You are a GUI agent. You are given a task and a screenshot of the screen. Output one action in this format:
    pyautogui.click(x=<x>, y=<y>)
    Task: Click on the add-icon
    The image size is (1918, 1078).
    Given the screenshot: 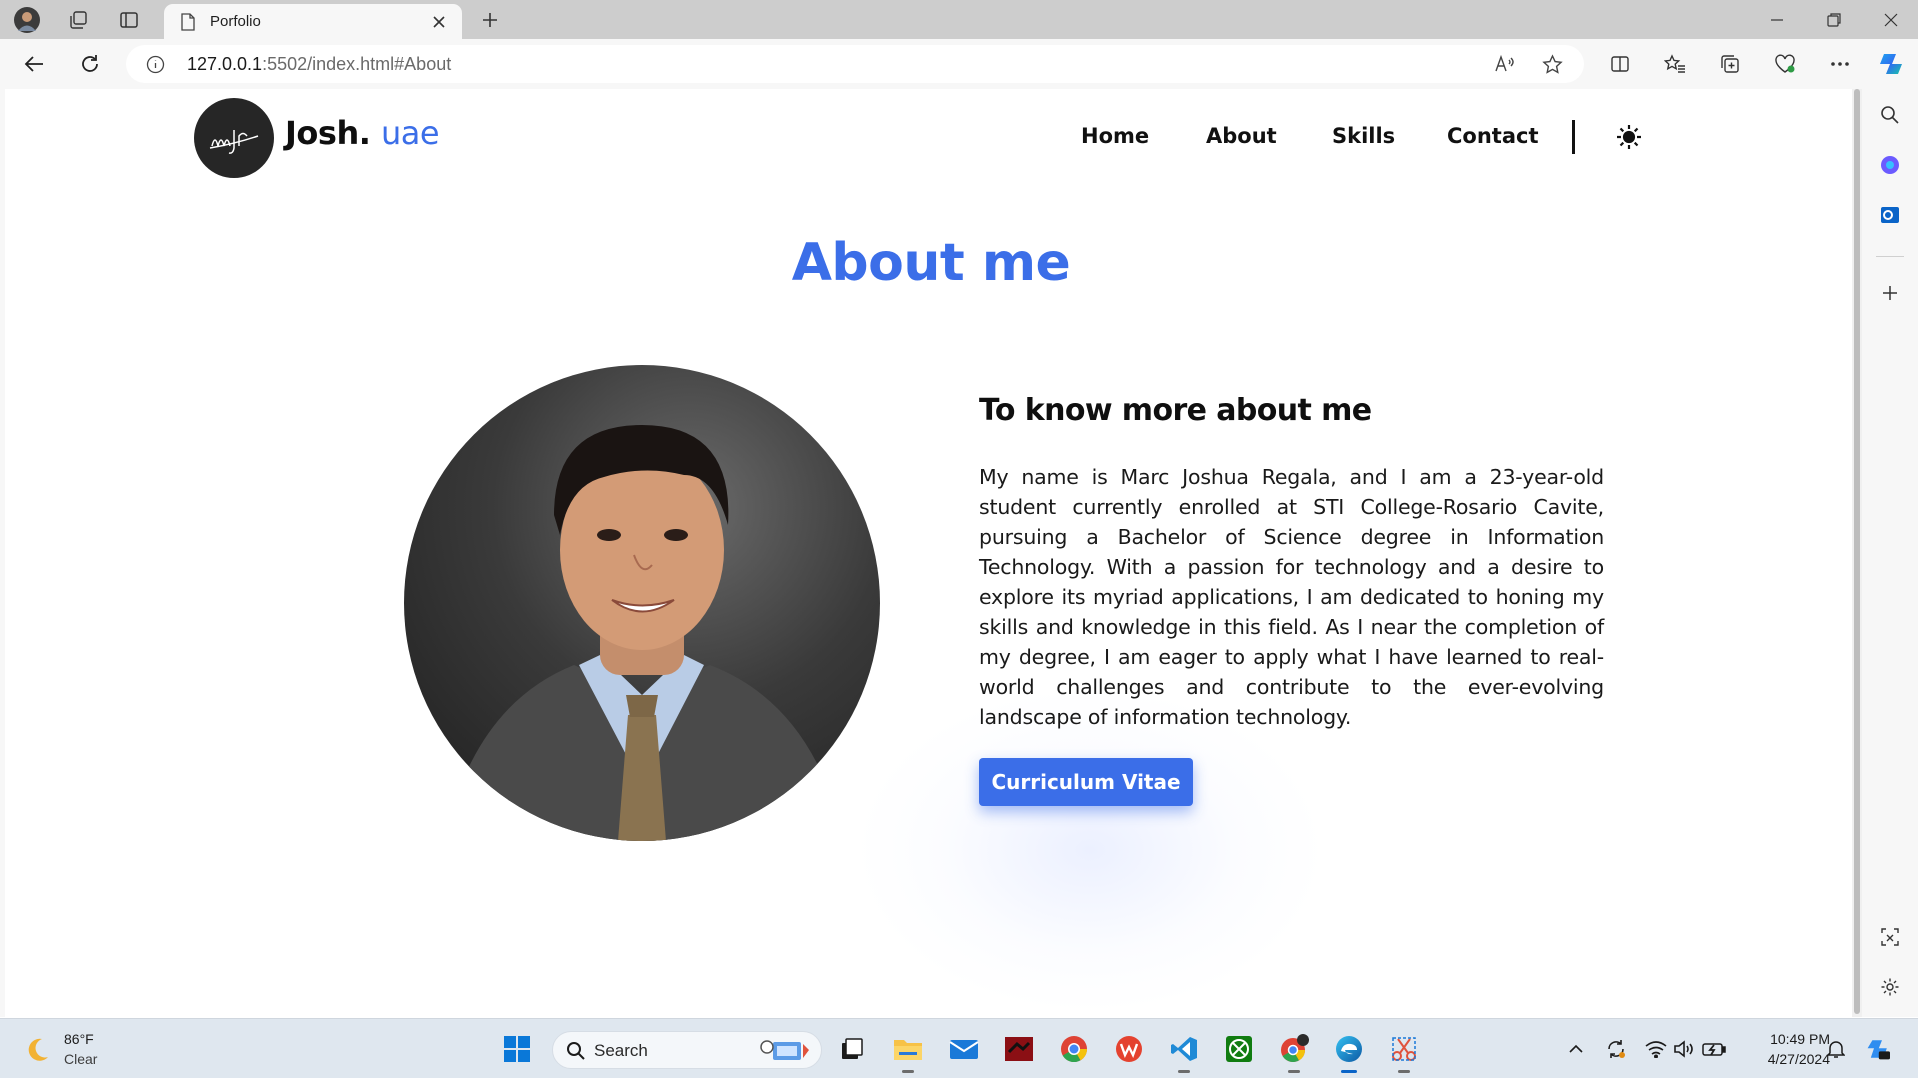 What is the action you would take?
    pyautogui.click(x=1890, y=293)
    